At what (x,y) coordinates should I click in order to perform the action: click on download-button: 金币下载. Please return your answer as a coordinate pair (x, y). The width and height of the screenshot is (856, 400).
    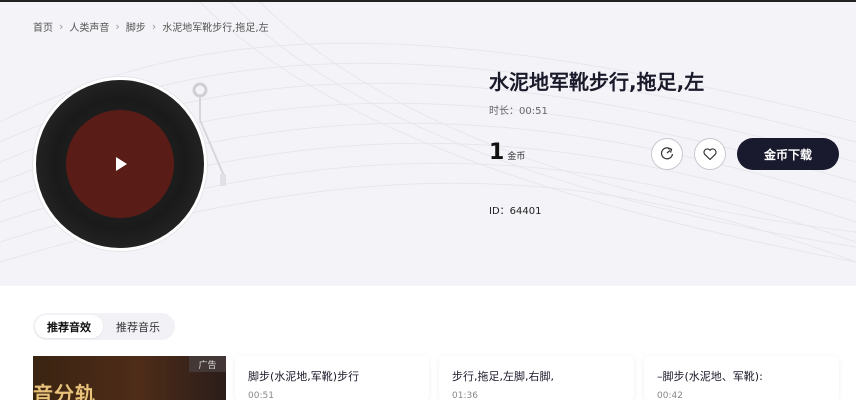
    Looking at the image, I should click on (788, 154).